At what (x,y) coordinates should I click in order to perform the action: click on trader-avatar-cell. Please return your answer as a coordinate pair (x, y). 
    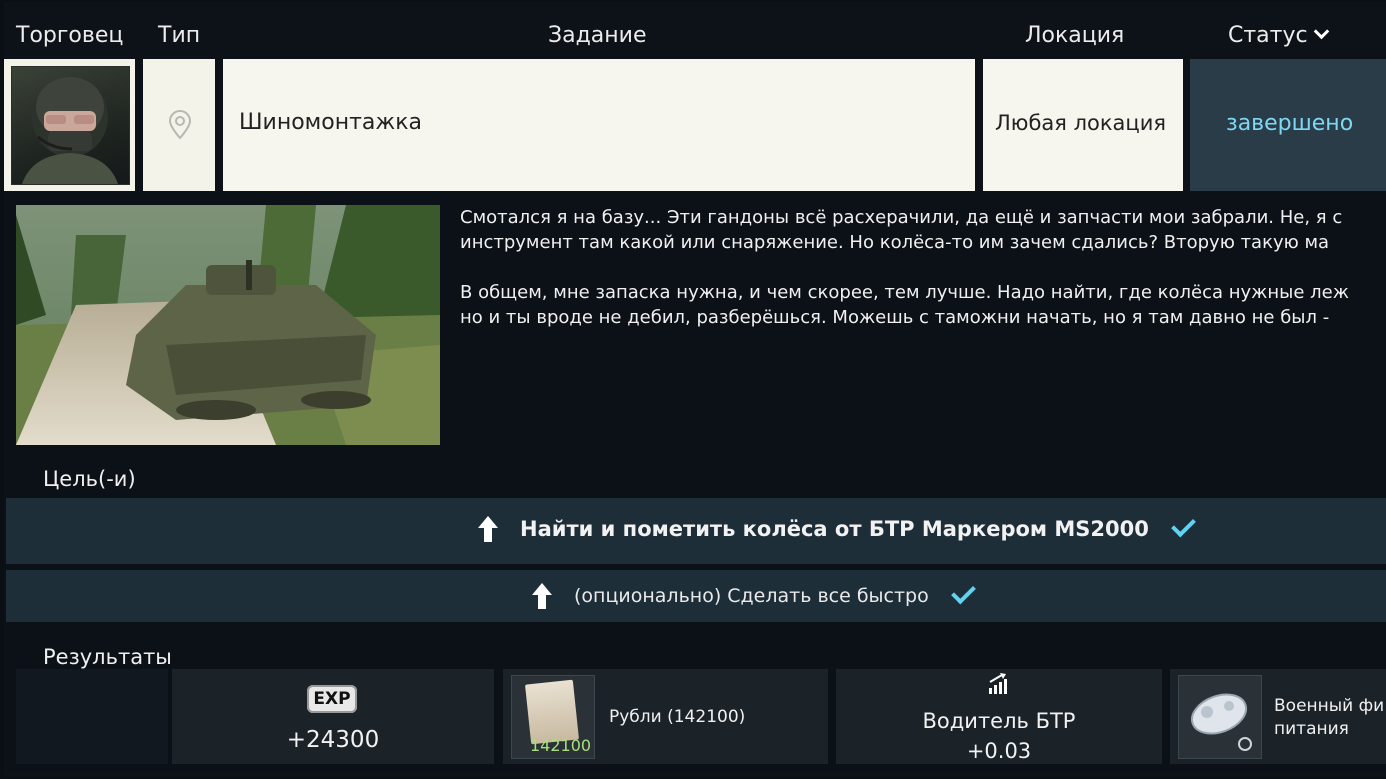
    Looking at the image, I should click on (69, 125).